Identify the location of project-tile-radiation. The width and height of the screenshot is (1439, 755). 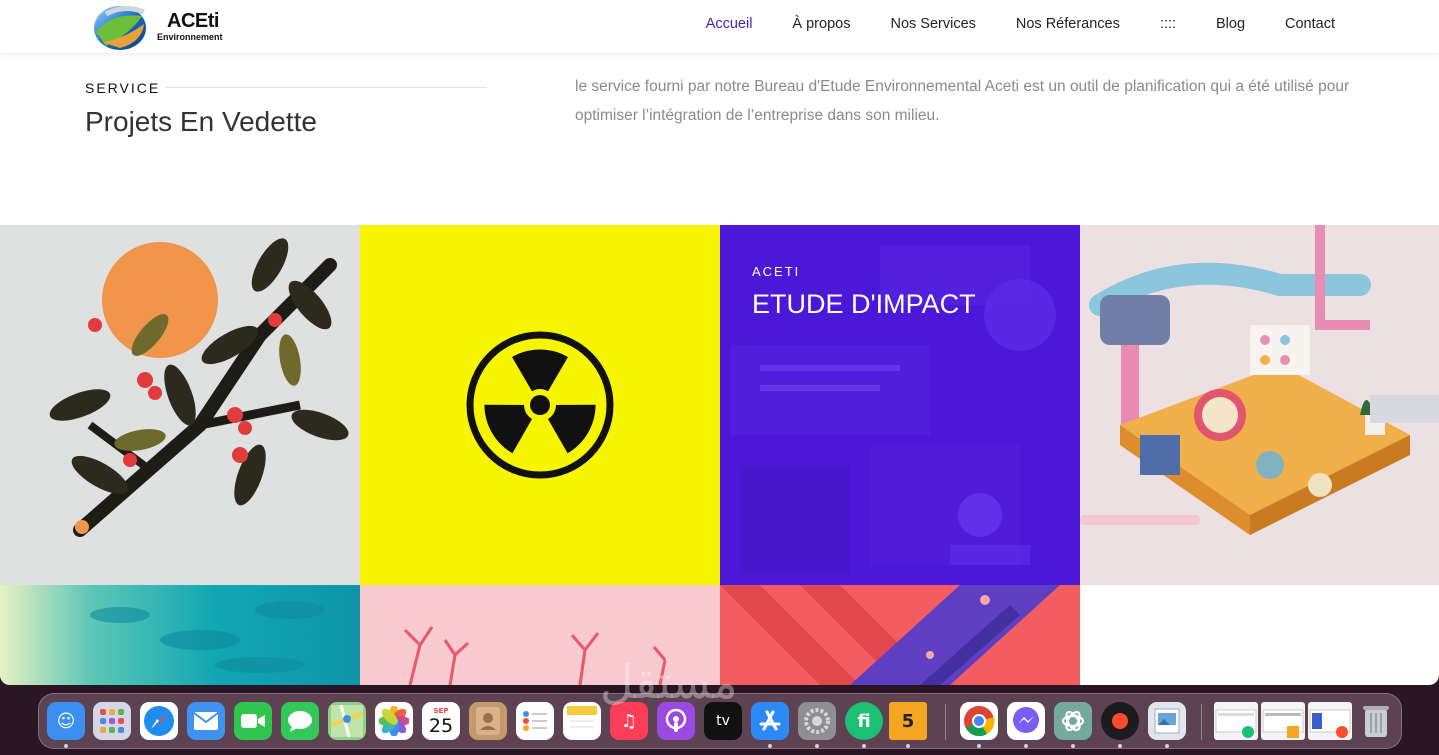
(540, 405).